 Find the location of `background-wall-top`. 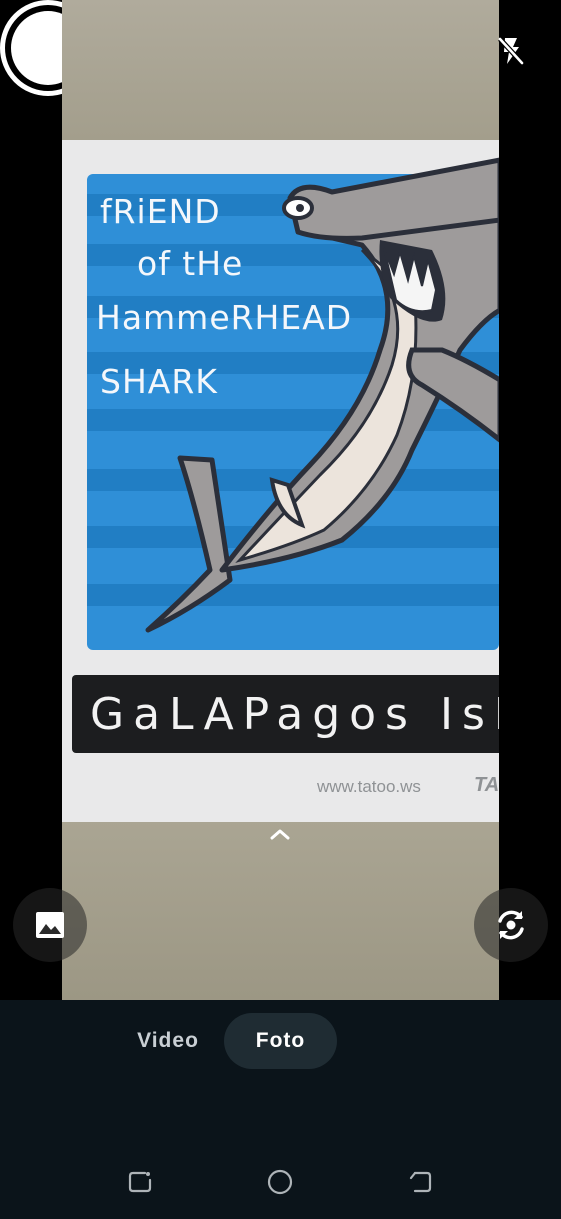

background-wall-top is located at coordinates (280, 70).